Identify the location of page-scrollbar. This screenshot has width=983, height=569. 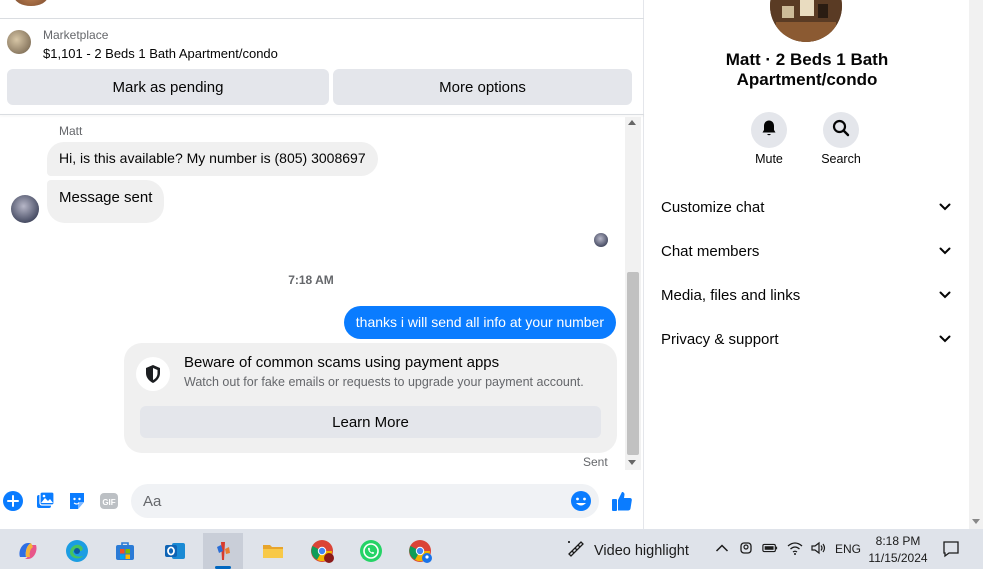
(976, 264).